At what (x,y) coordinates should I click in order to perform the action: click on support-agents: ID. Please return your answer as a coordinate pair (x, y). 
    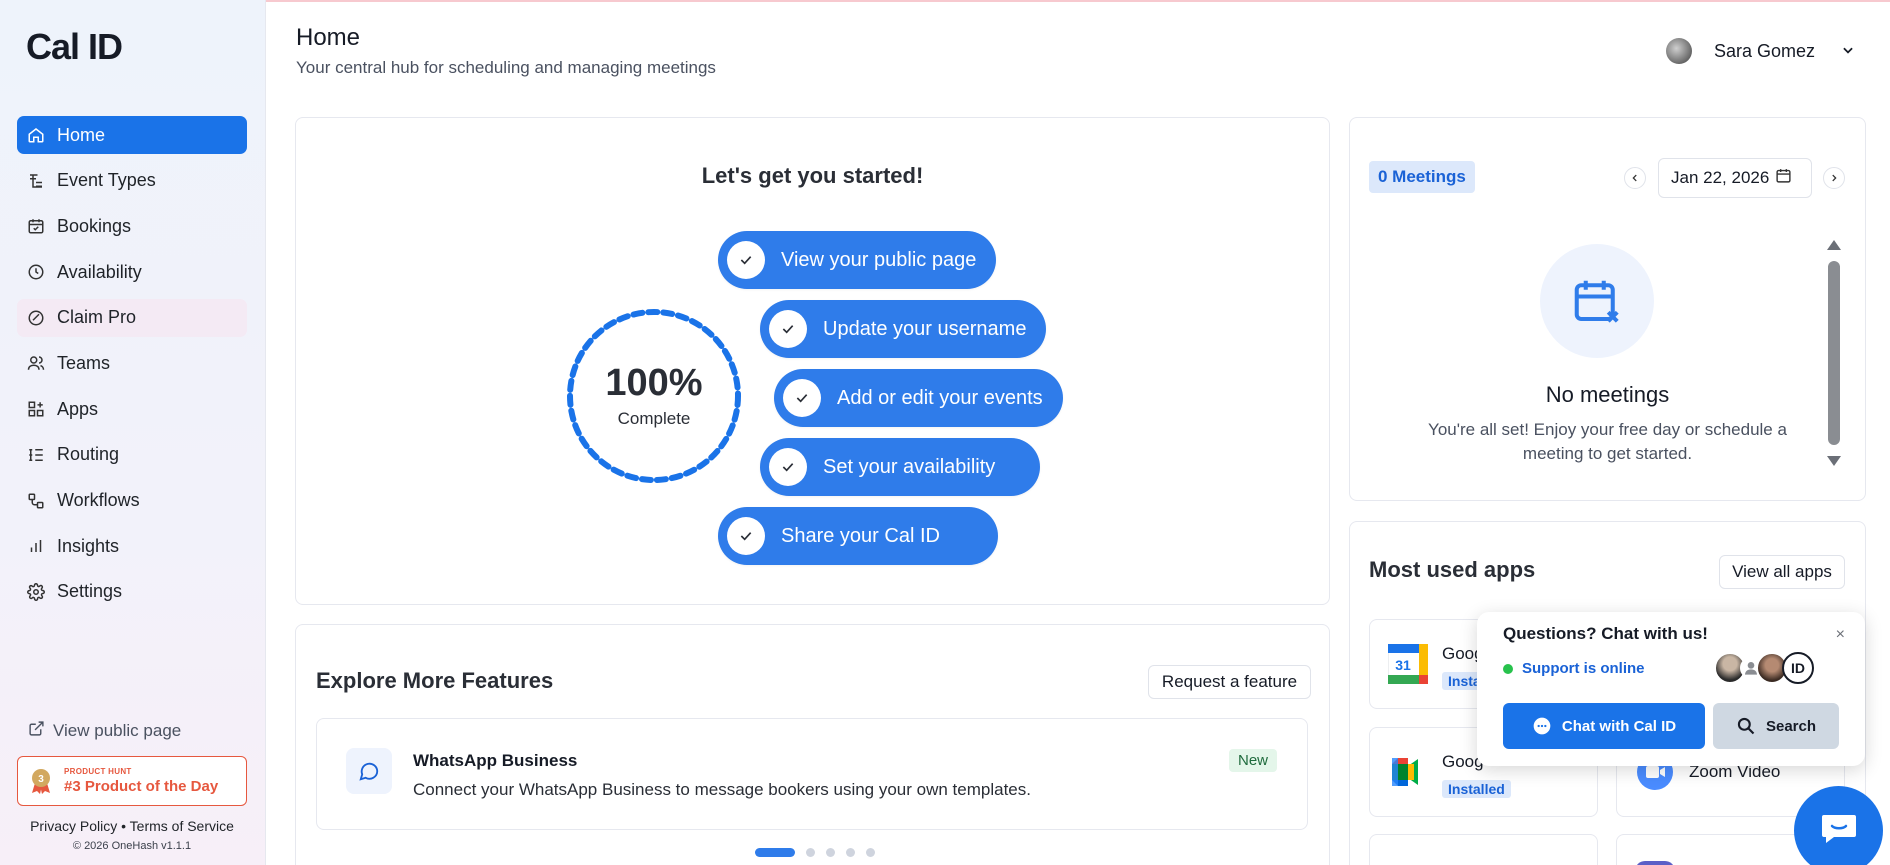
    Looking at the image, I should click on (1764, 668).